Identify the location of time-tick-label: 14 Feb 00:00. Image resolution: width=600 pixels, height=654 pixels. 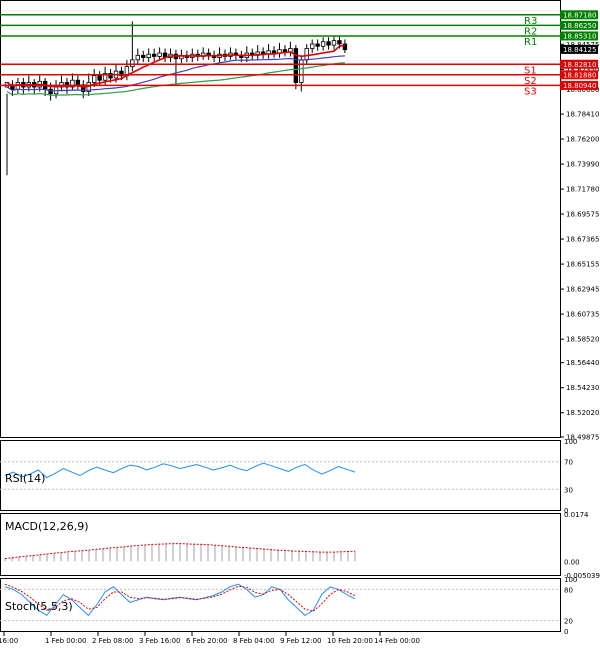
(397, 641).